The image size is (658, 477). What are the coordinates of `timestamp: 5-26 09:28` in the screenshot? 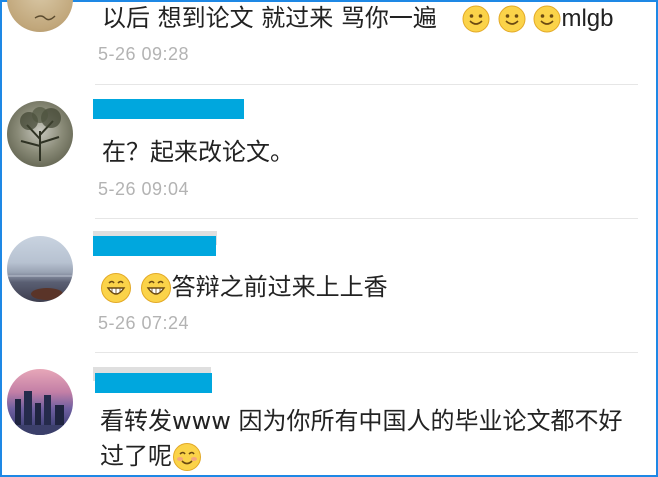 It's located at (144, 54).